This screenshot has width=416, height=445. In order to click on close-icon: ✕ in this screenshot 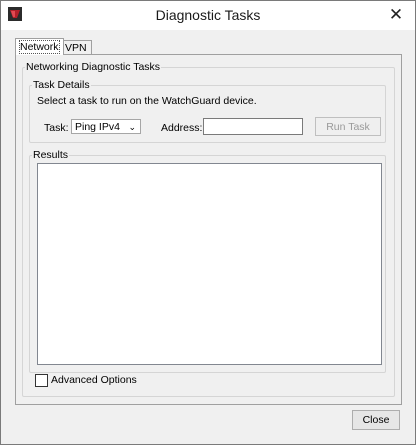, I will do `click(396, 15)`.